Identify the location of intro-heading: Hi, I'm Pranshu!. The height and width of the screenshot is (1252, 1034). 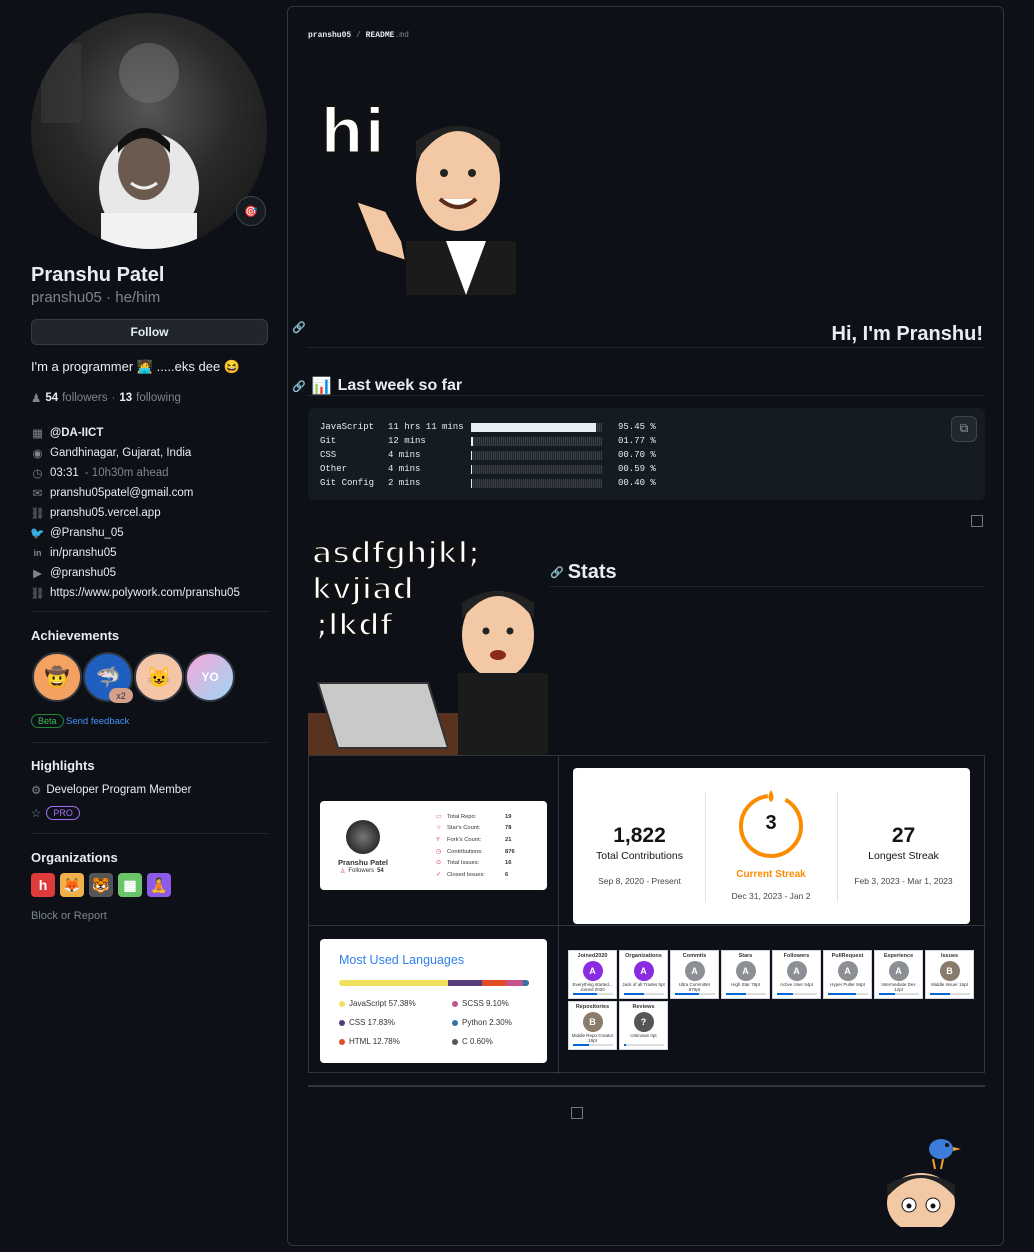
(907, 334).